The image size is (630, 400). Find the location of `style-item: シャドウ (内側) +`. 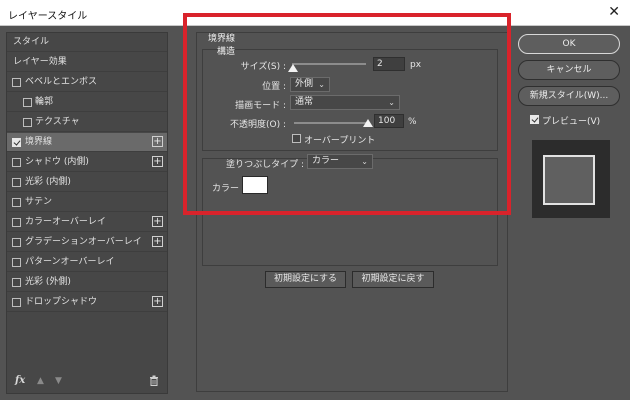

style-item: シャドウ (内側) + is located at coordinates (87, 162).